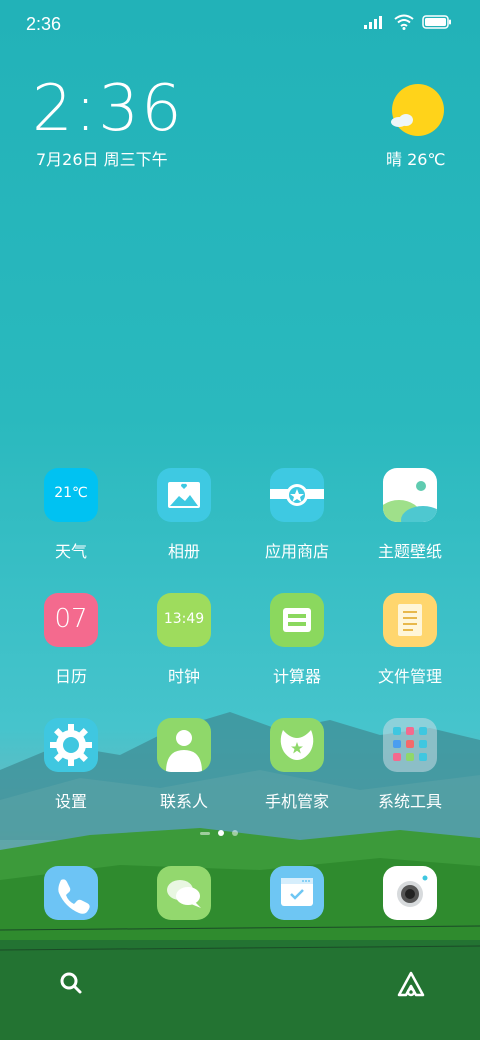 Image resolution: width=480 pixels, height=1040 pixels. Describe the element at coordinates (183, 551) in the screenshot. I see `app-label: 相册` at that location.